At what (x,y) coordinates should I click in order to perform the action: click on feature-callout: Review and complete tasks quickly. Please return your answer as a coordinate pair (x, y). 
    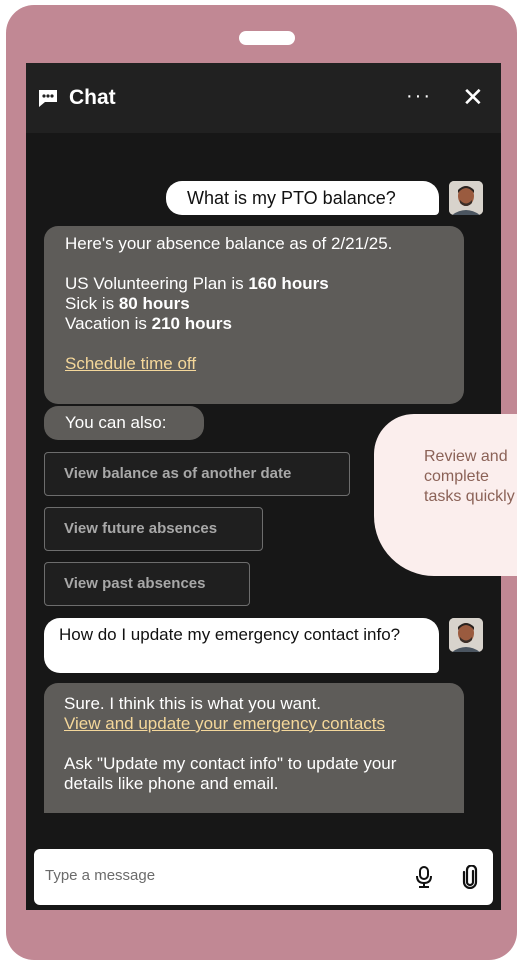
    Looking at the image, I should click on (445, 495).